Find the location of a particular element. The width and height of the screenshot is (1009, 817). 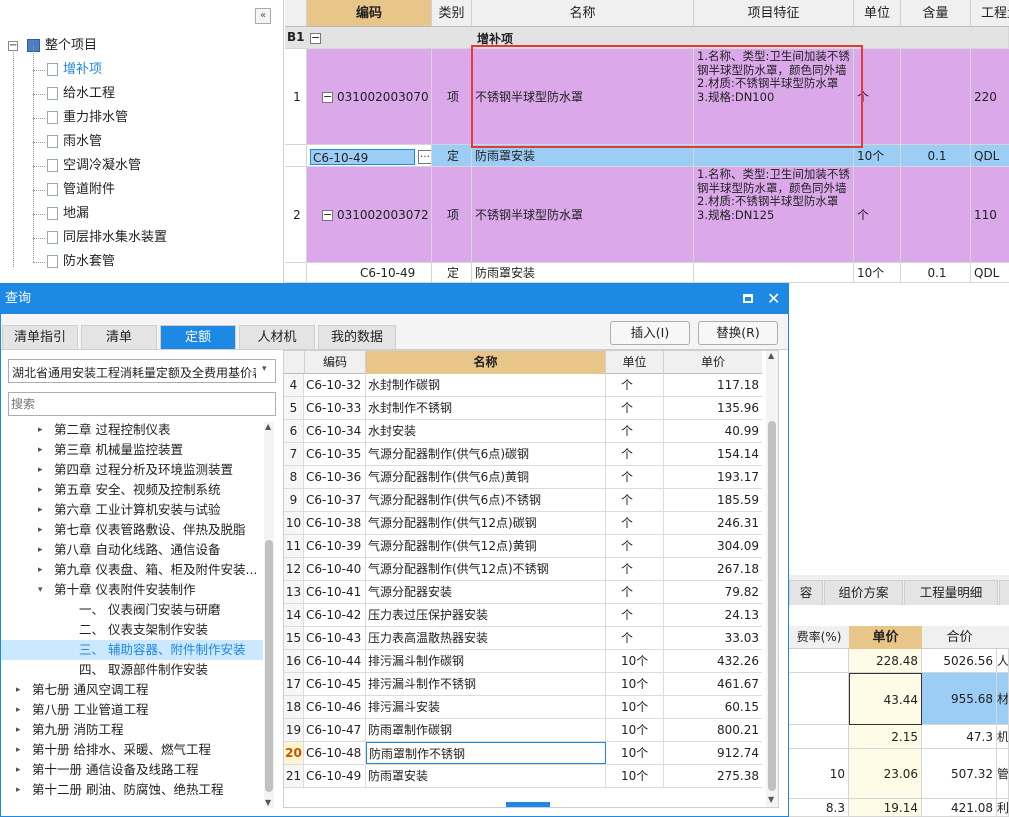

quota-header-unit: 单位 is located at coordinates (635, 362).